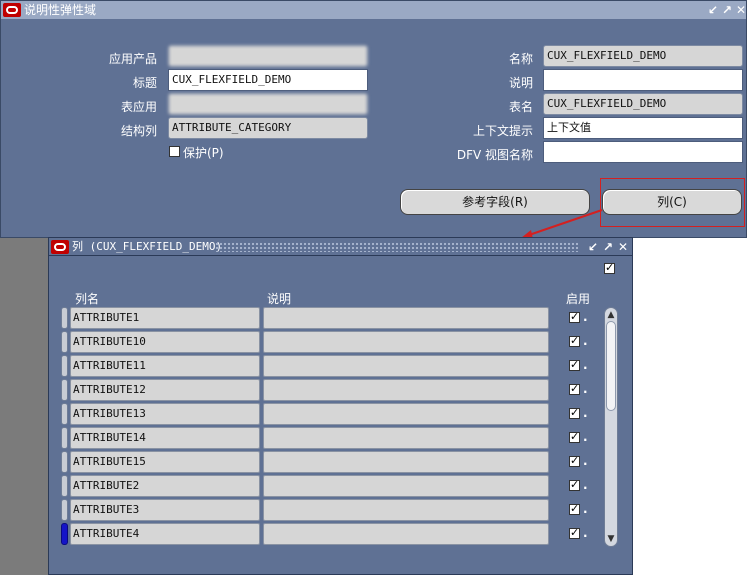 This screenshot has height=575, width=747. I want to click on name-label: 名称, so click(520, 59).